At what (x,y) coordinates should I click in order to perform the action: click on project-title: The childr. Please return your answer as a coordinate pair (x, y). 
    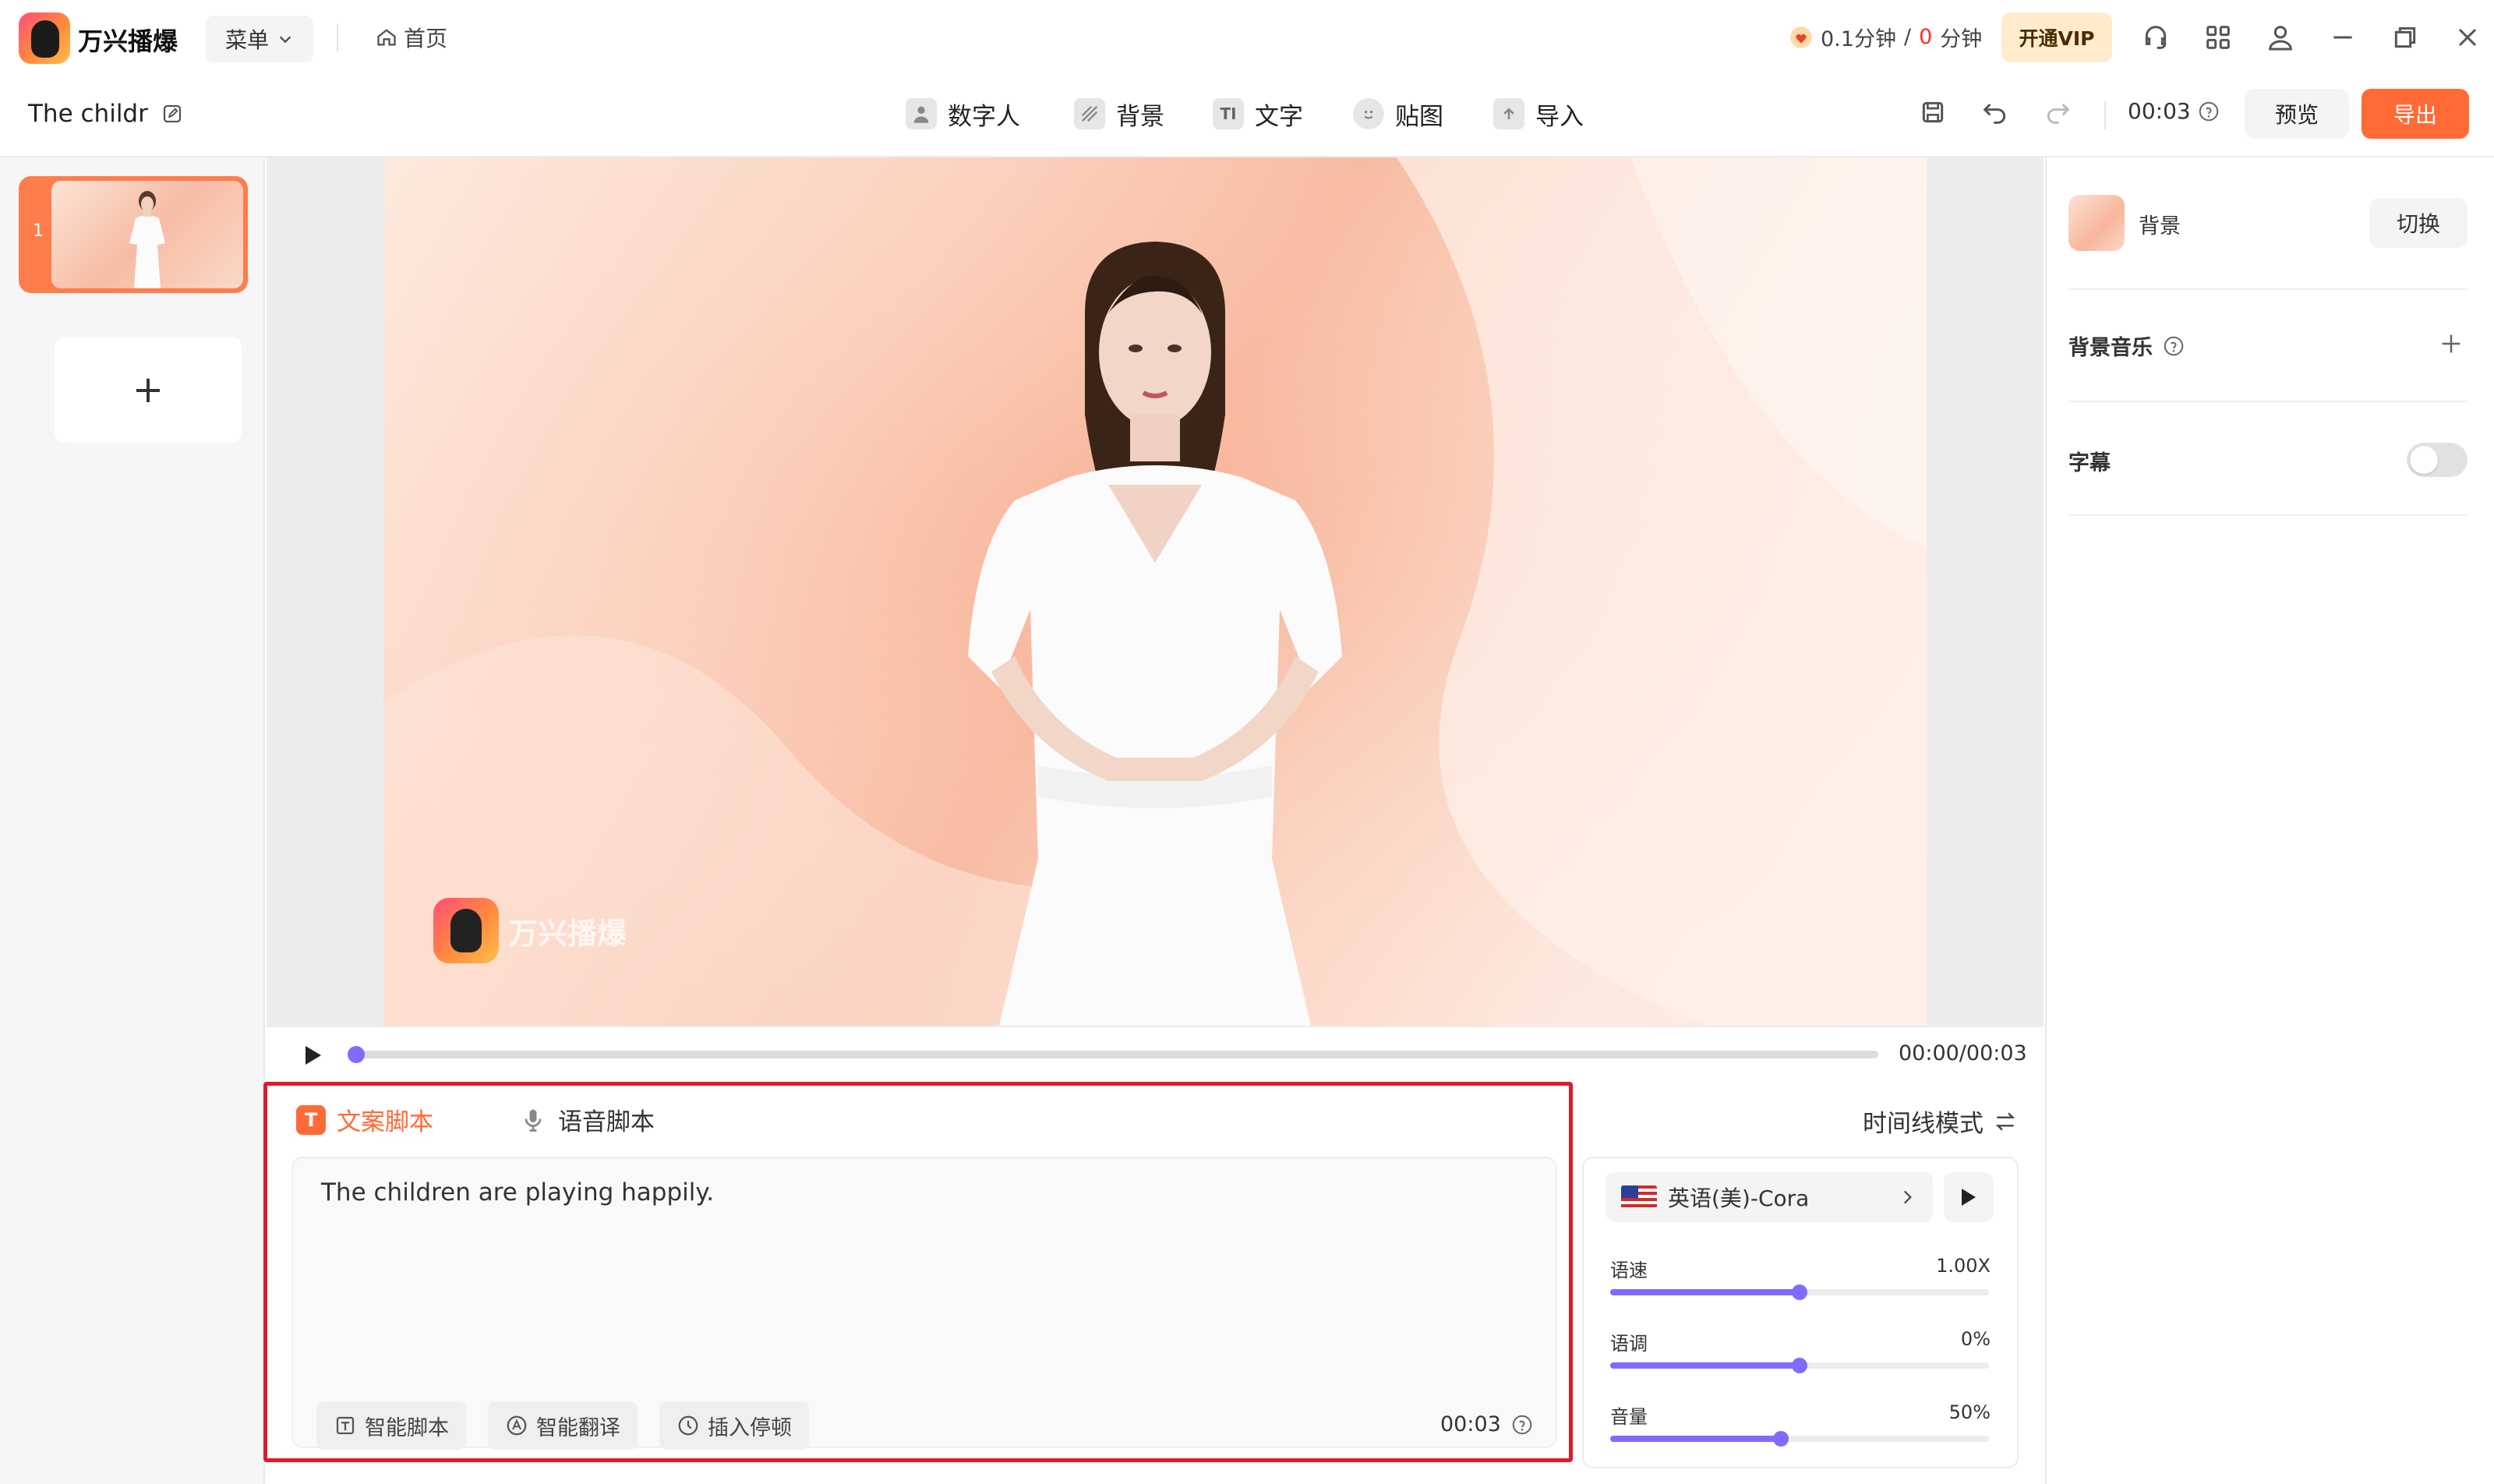
    Looking at the image, I should click on (106, 114).